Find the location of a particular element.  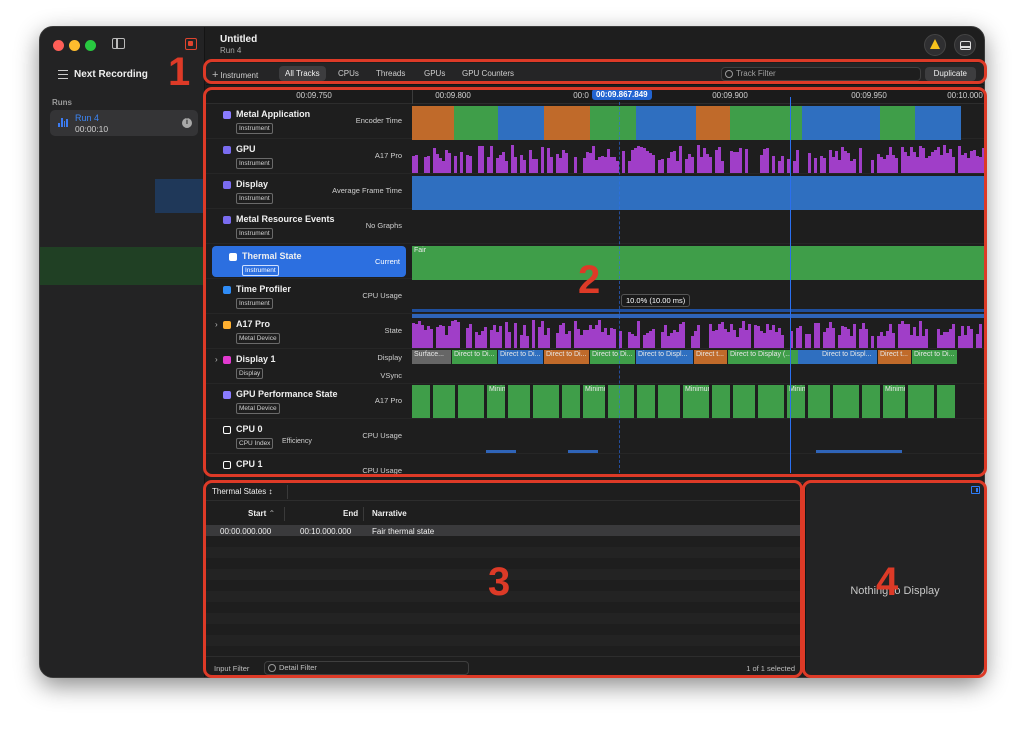

run-name: Run 4 is located at coordinates (87, 118).